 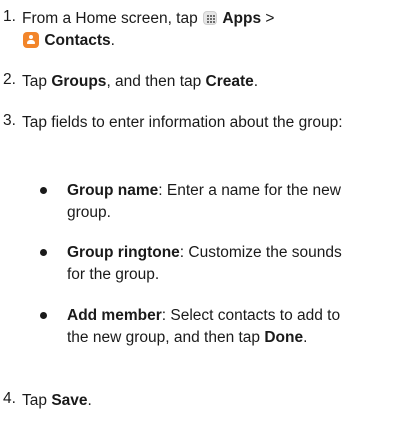 I want to click on step-text: Tap Save., so click(x=57, y=400).